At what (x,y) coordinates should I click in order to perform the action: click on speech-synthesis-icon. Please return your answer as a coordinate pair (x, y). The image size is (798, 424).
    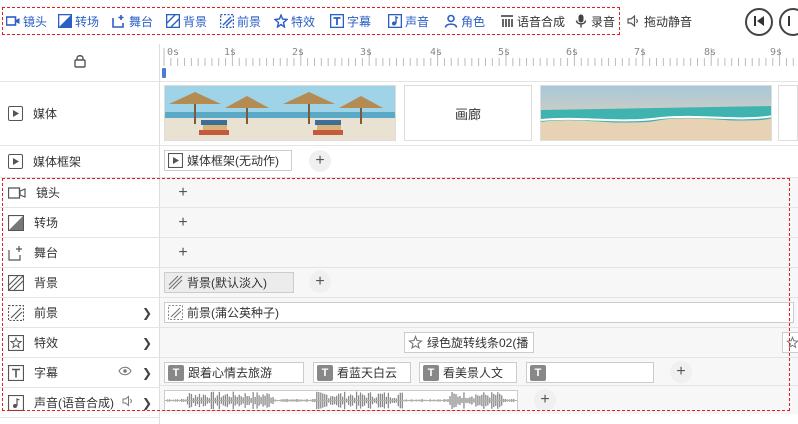
    Looking at the image, I should click on (507, 21).